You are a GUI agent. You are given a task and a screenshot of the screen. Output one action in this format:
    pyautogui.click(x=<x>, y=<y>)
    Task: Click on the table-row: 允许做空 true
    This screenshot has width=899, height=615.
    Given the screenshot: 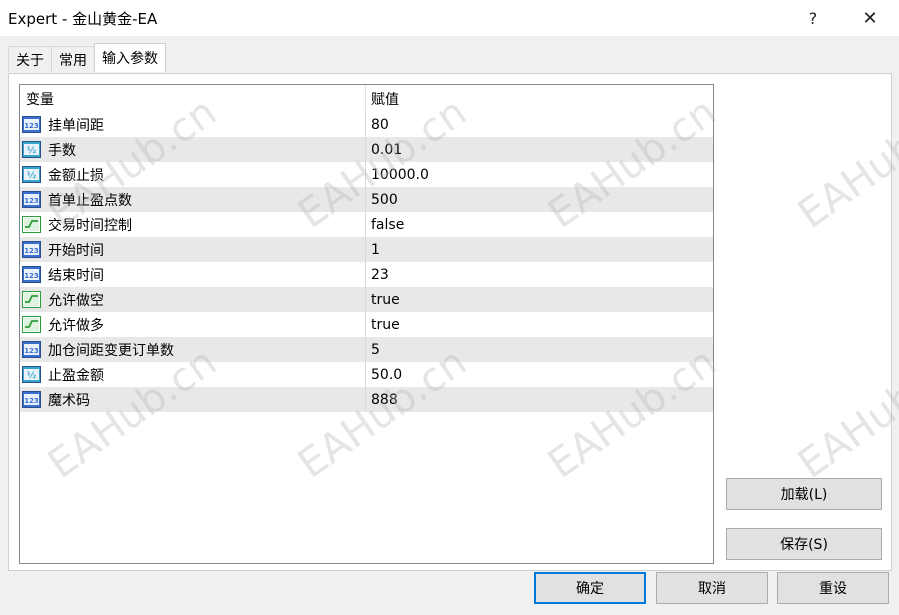 What is the action you would take?
    pyautogui.click(x=366, y=299)
    